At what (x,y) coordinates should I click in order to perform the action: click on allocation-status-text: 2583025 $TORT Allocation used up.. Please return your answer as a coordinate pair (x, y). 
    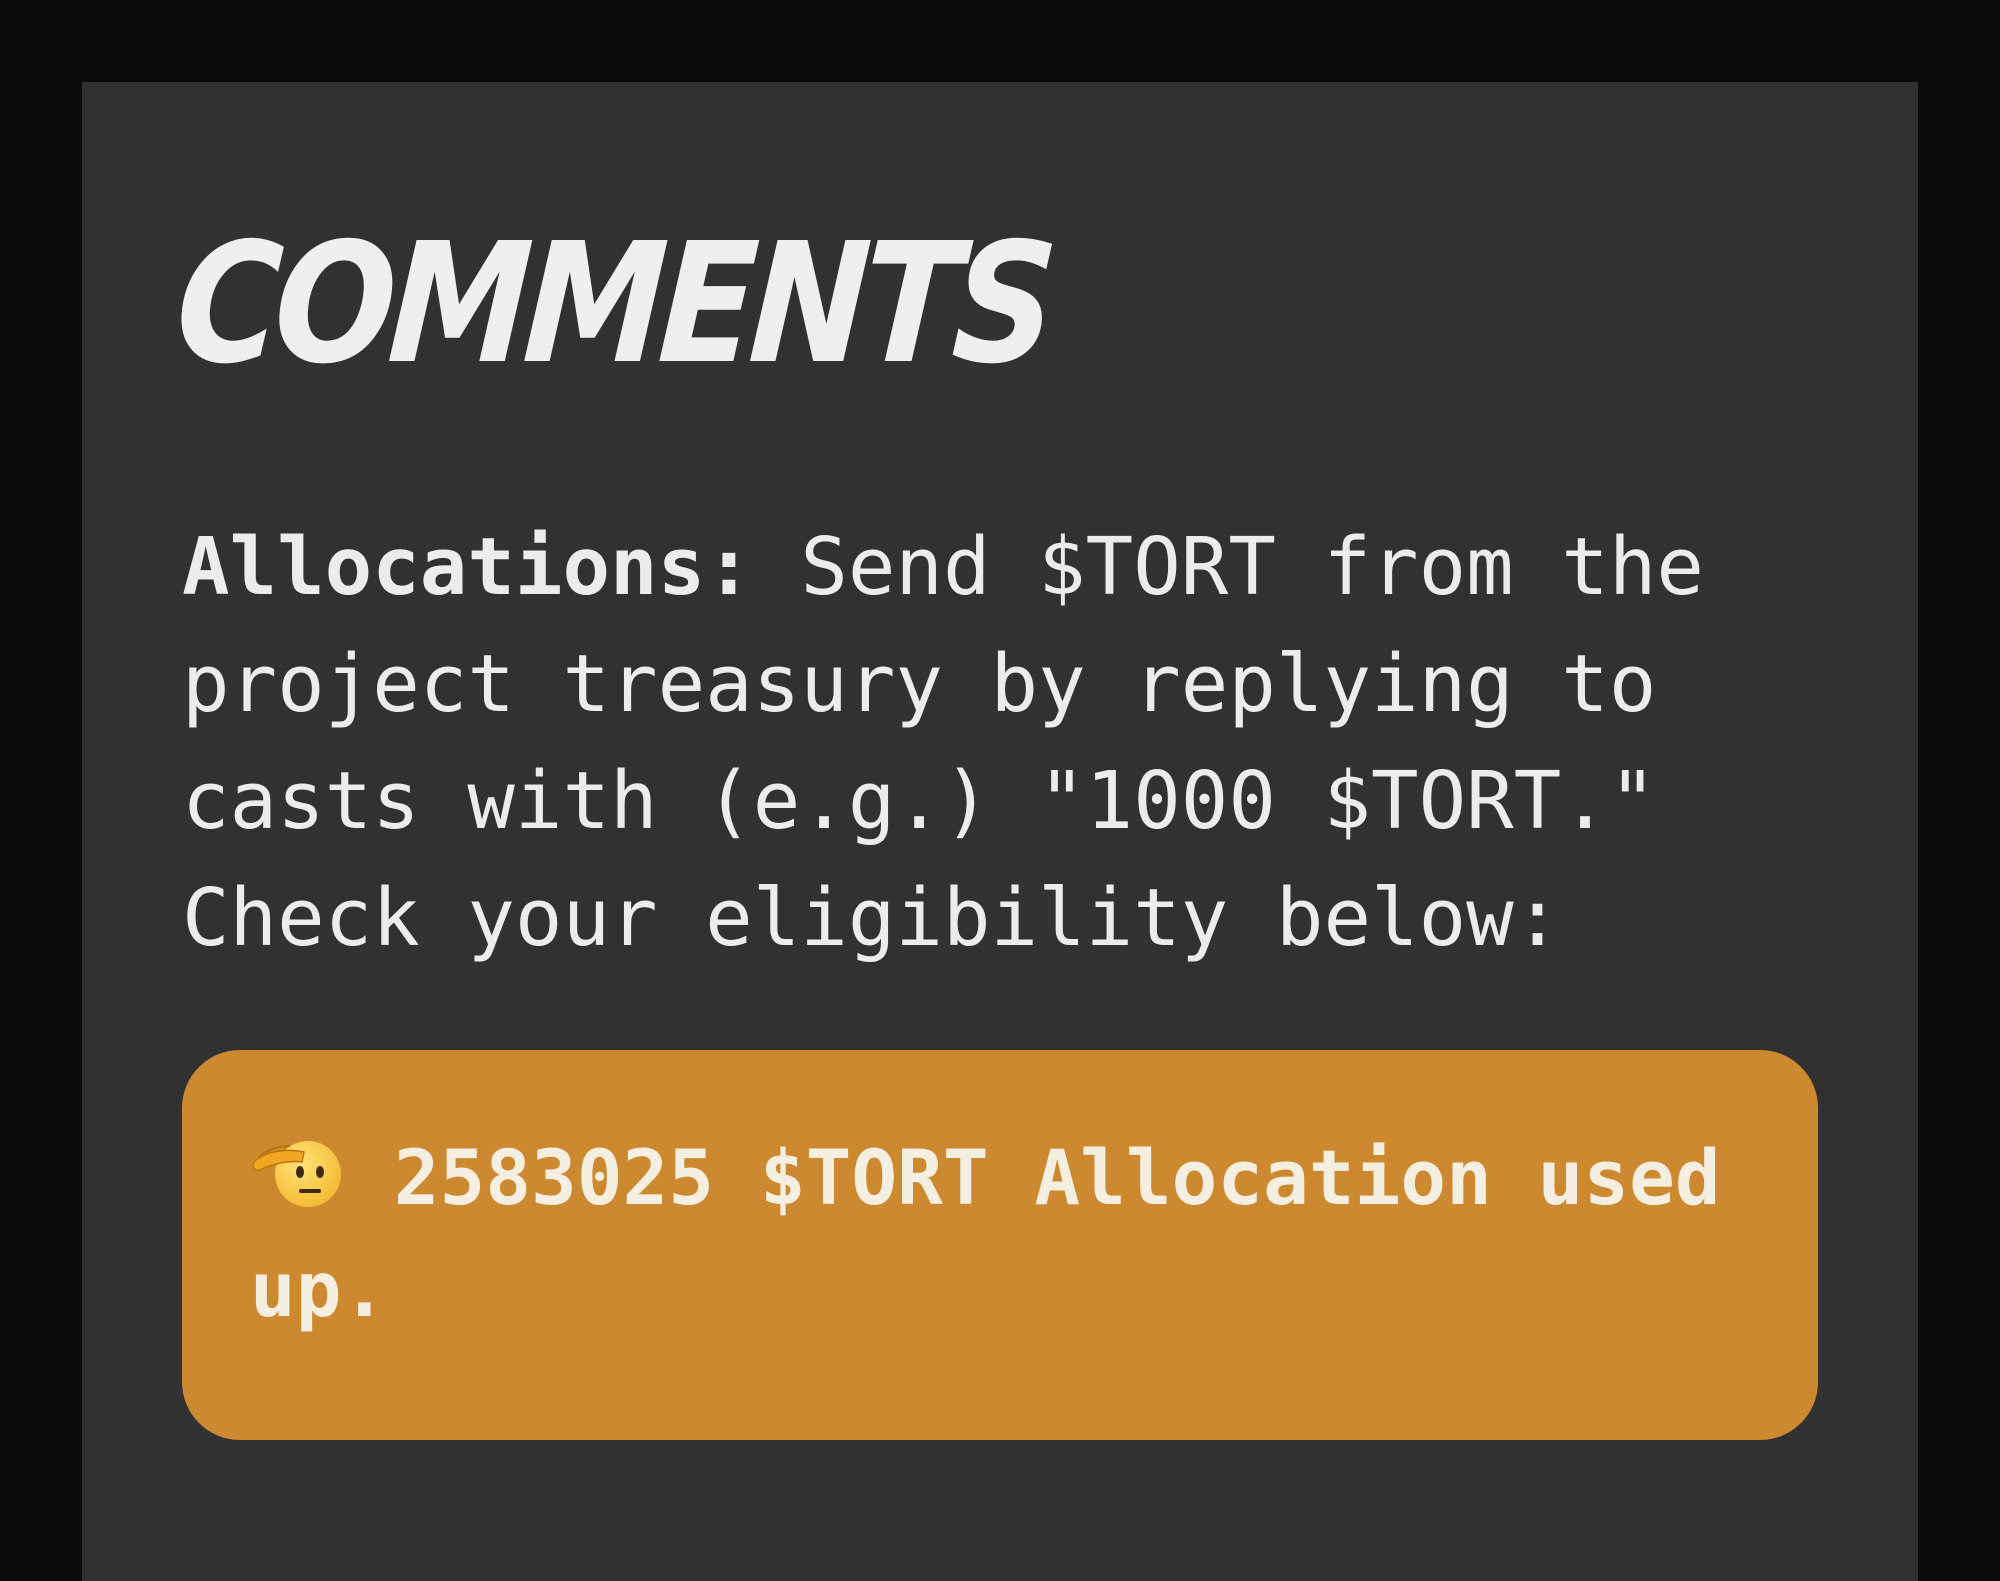
    Looking at the image, I should click on (985, 1233).